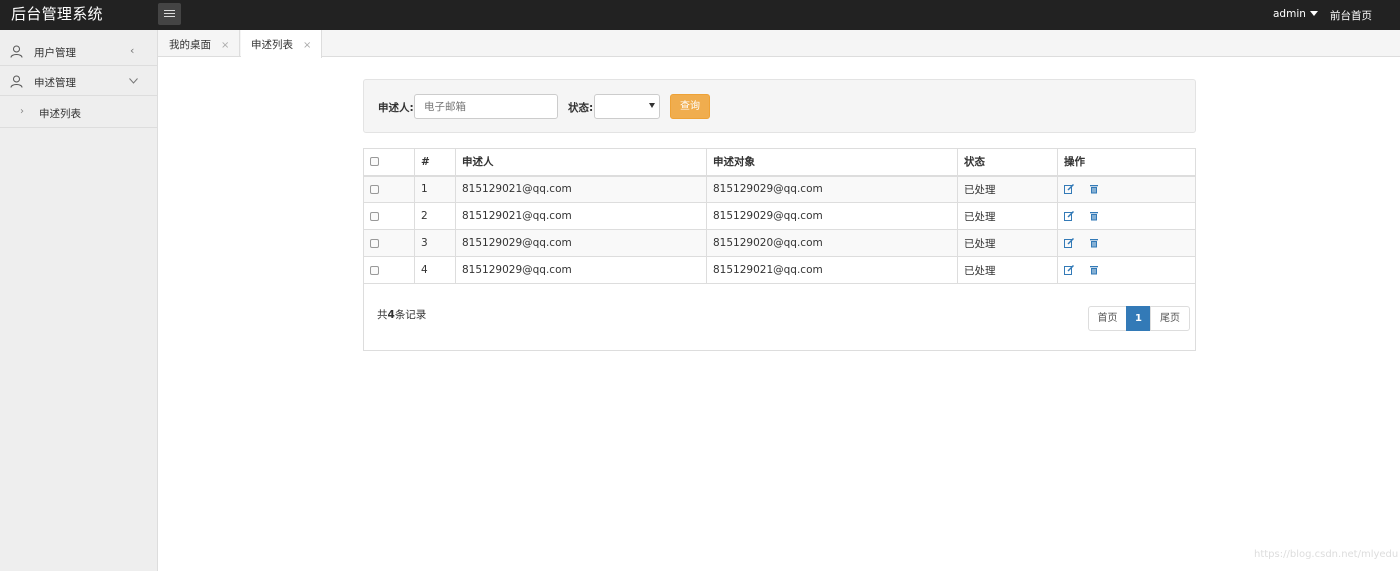  What do you see at coordinates (1289, 14) in the screenshot?
I see `user-name: admin` at bounding box center [1289, 14].